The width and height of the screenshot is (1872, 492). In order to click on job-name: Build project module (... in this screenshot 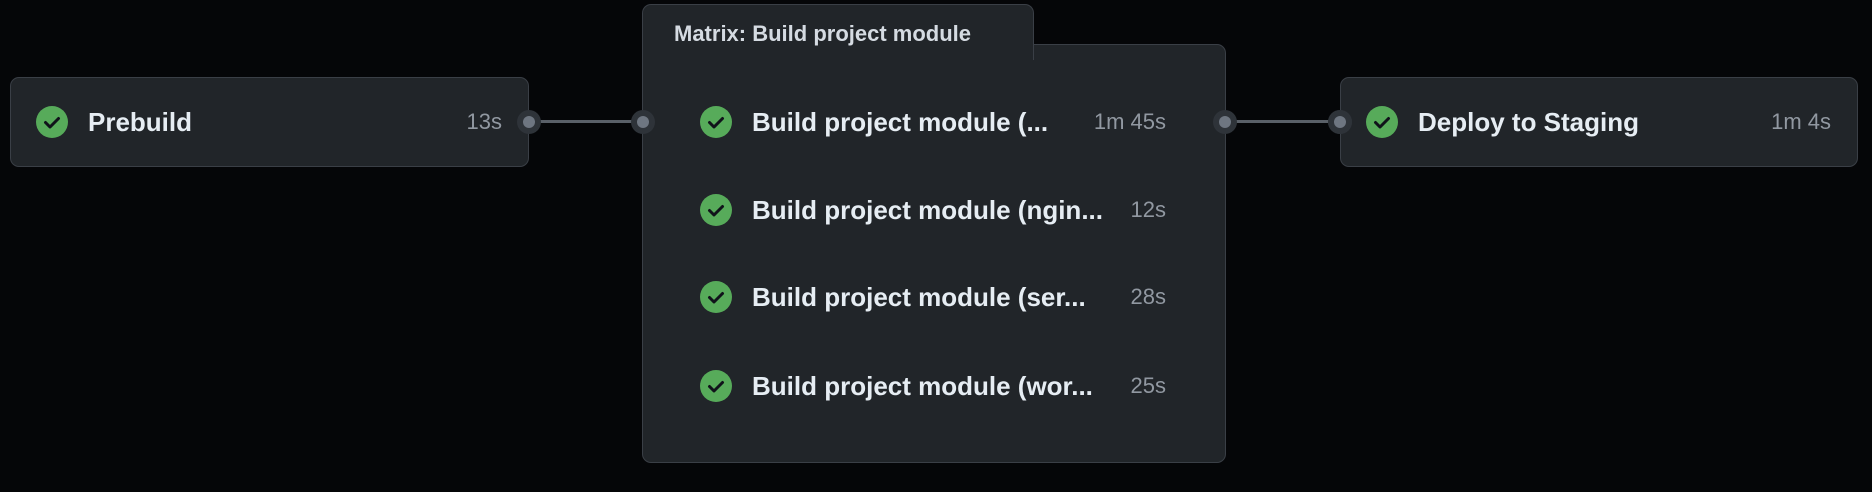, I will do `click(900, 121)`.